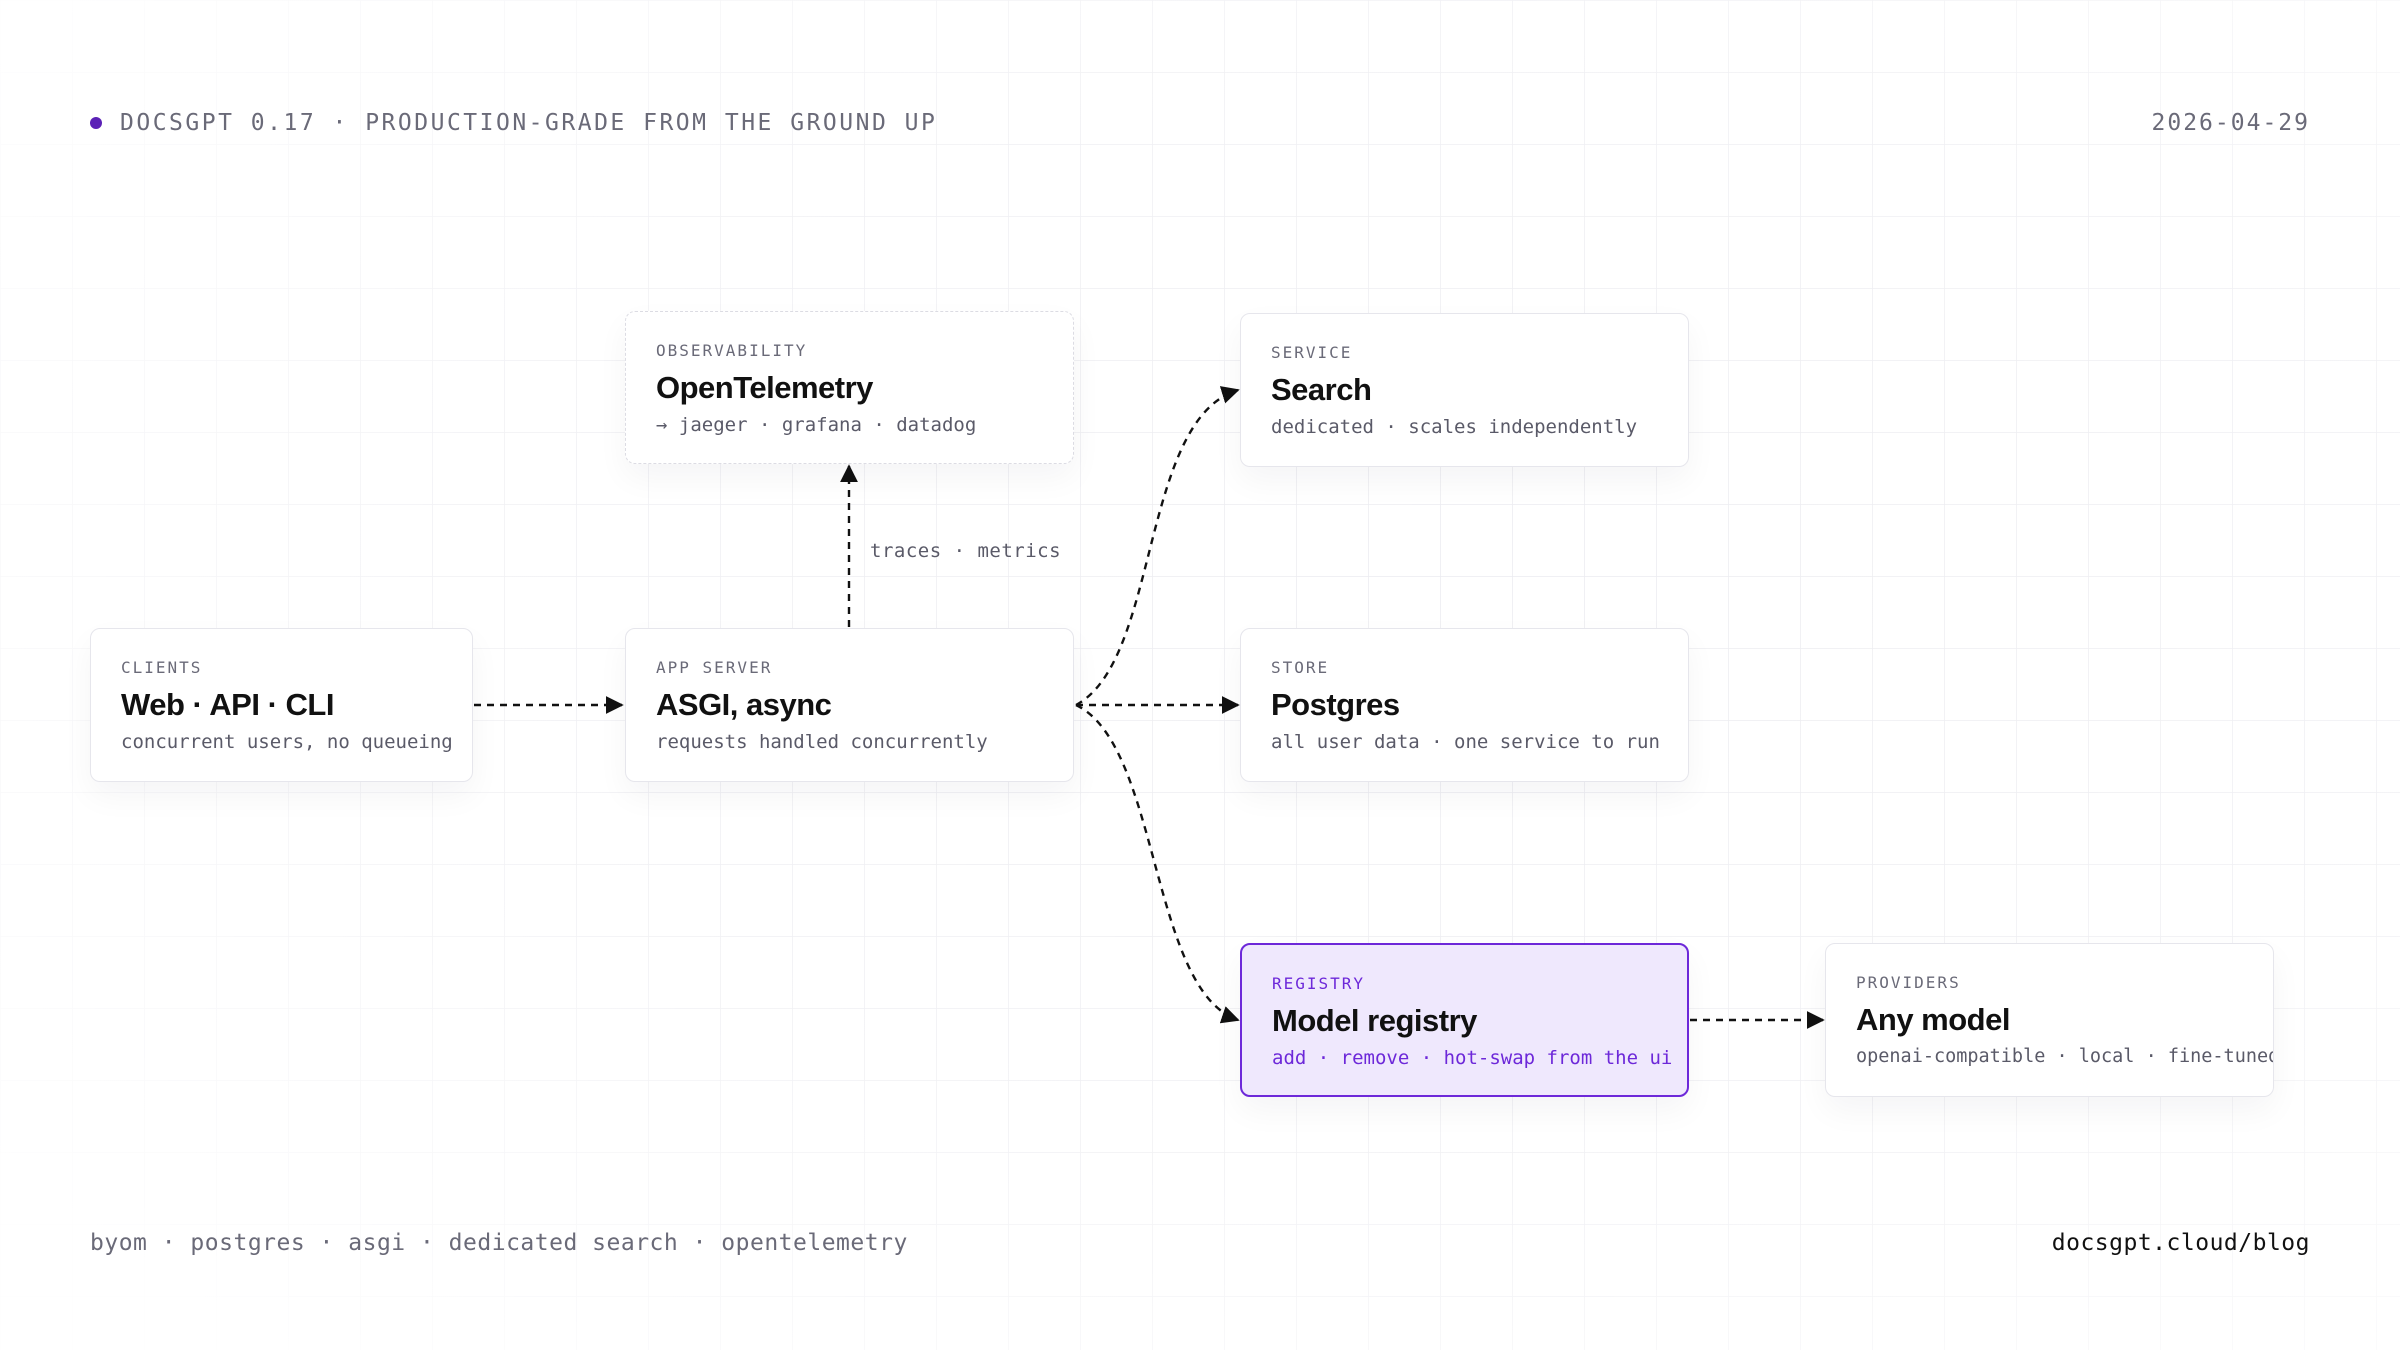  I want to click on edge-app-server-to-registry, so click(1157, 863).